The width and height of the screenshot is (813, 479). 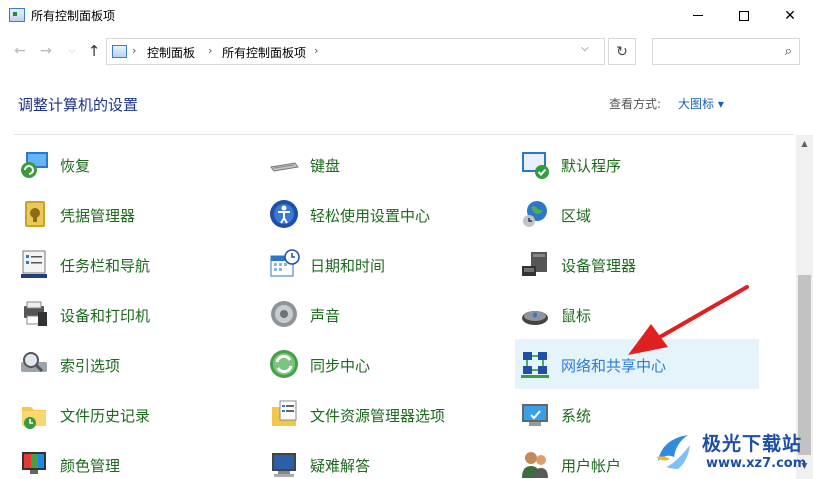 I want to click on item-devices-printers: 设备和打印机, so click(x=134, y=314).